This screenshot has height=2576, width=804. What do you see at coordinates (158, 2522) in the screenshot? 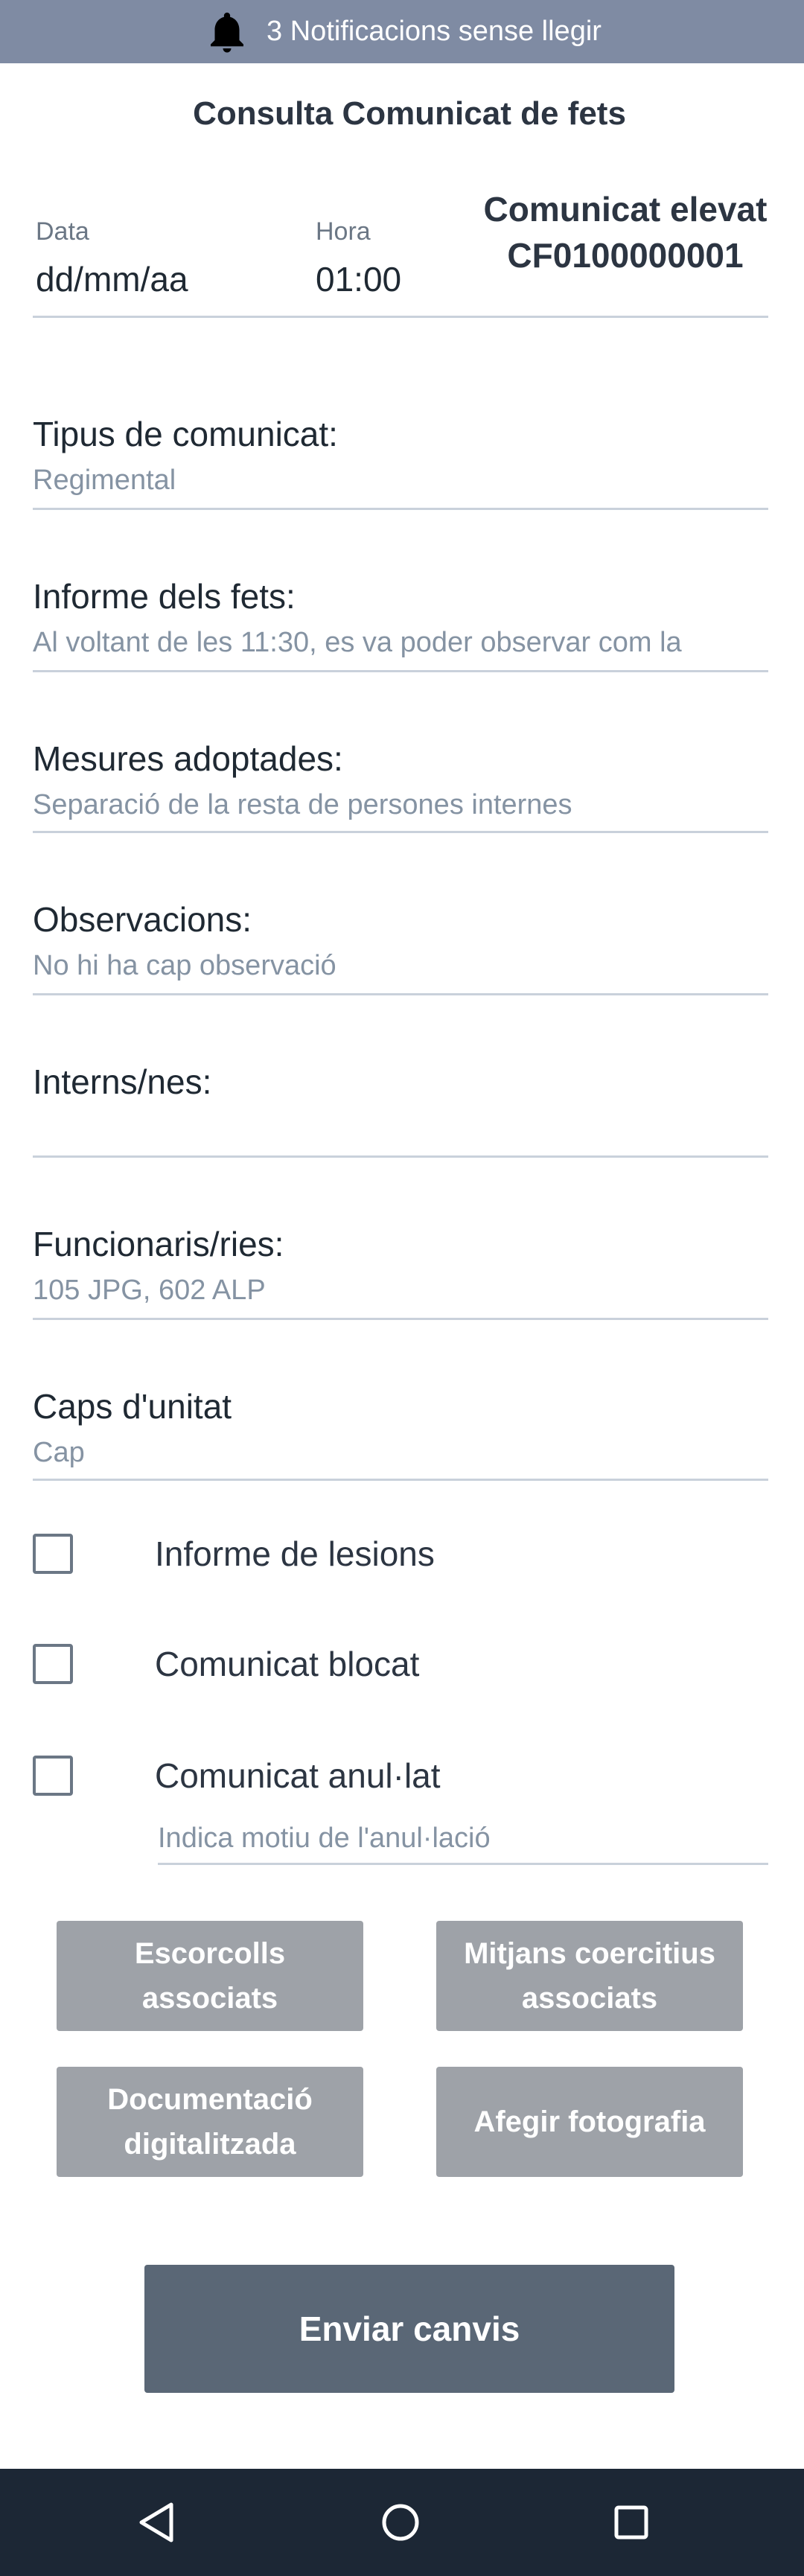
I see `back-triangle-icon` at bounding box center [158, 2522].